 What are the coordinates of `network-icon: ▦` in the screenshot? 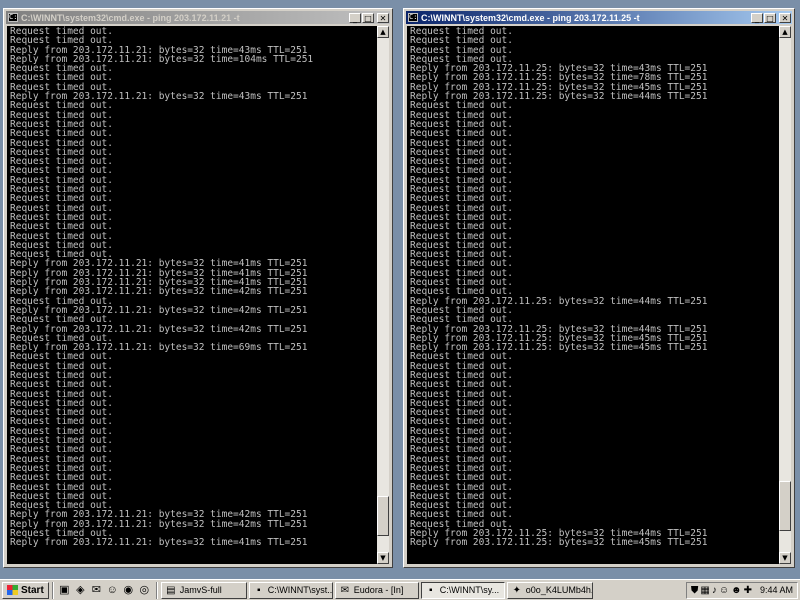 It's located at (704, 590).